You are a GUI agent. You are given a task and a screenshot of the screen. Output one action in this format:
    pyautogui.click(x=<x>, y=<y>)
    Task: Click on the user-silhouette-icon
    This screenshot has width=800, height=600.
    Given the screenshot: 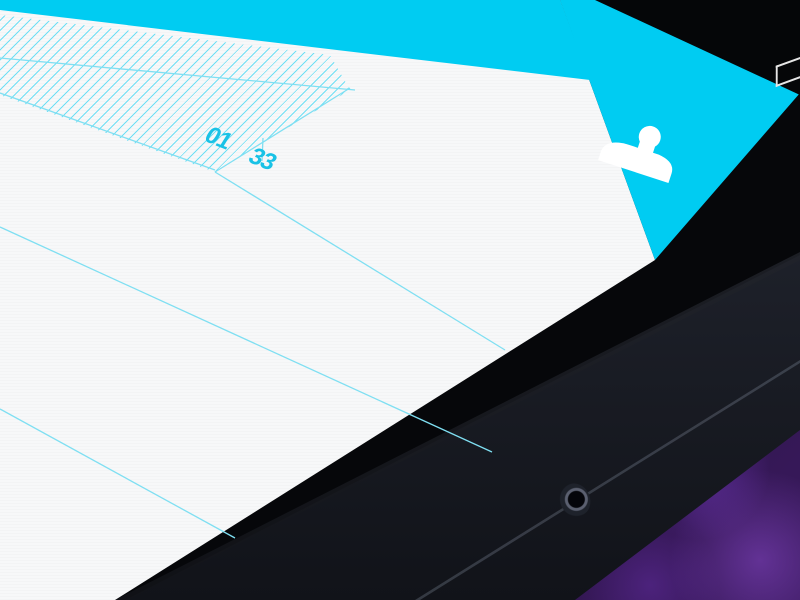 What is the action you would take?
    pyautogui.click(x=635, y=154)
    